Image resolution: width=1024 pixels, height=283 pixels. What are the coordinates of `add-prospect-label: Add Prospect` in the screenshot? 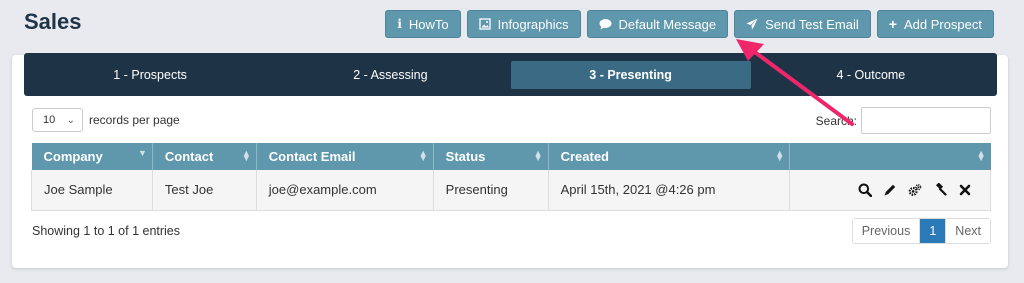 It's located at (942, 24).